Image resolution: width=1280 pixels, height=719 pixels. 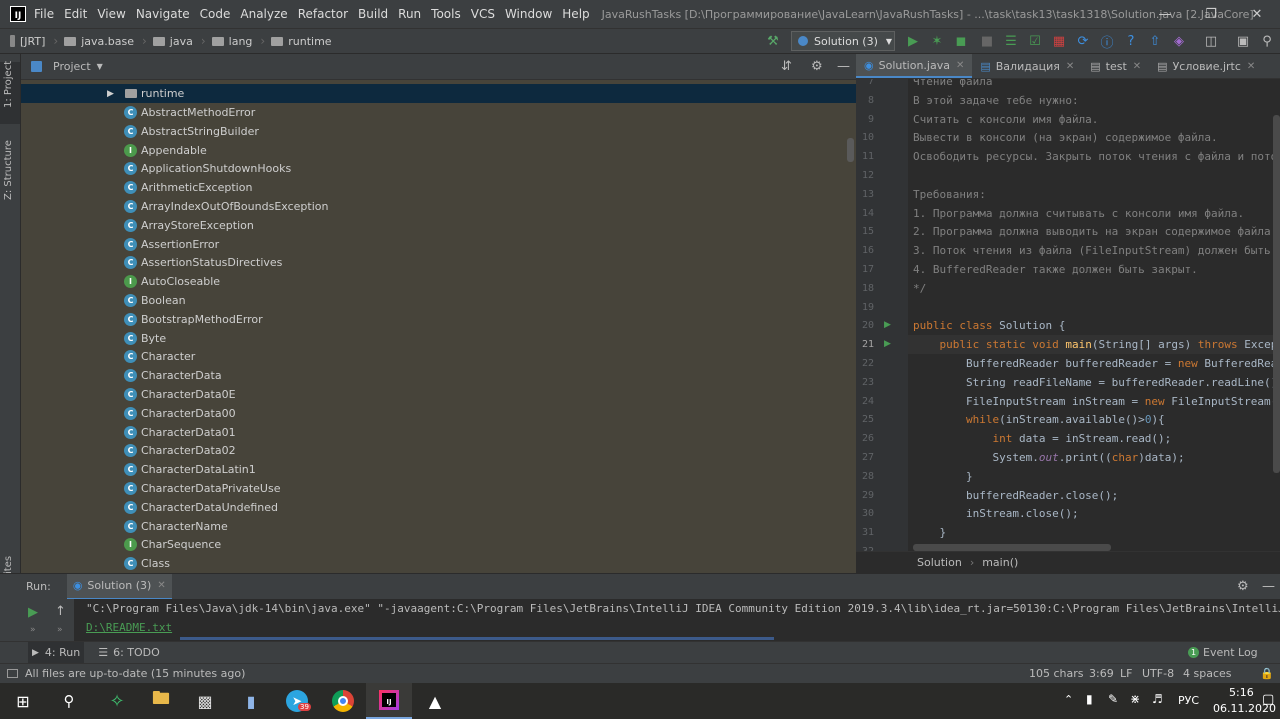 What do you see at coordinates (1188, 700) in the screenshot?
I see `input-language: РУС` at bounding box center [1188, 700].